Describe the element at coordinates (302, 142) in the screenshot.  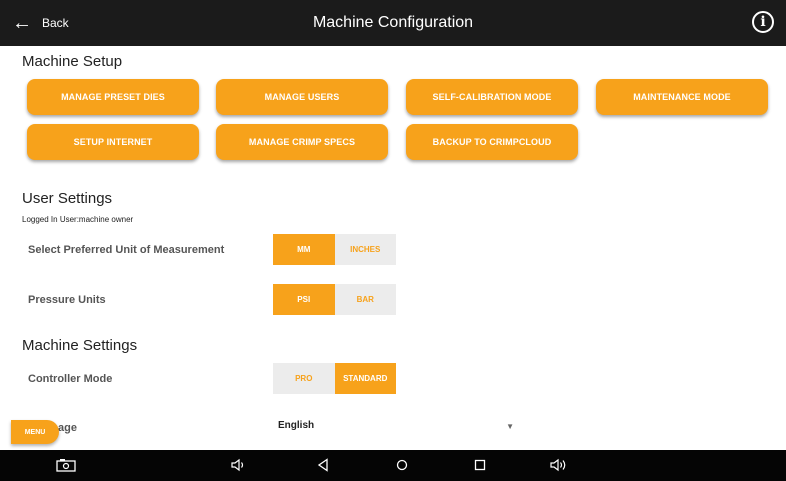
I see `manage-crimp-specs-button: MANAGE CRIMP SPECS` at that location.